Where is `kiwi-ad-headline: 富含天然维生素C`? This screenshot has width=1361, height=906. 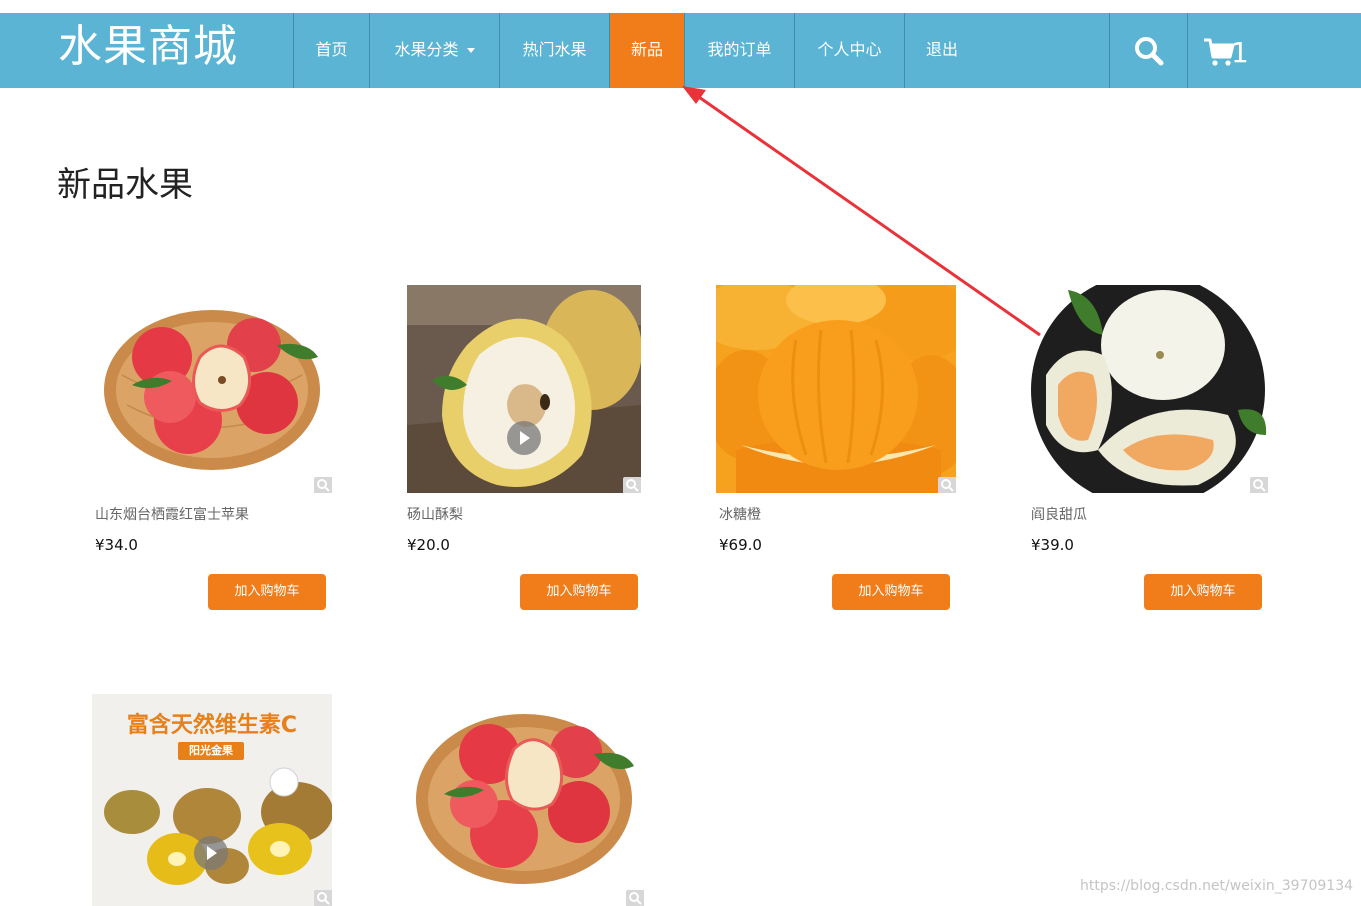
kiwi-ad-headline: 富含天然维生素C is located at coordinates (212, 725).